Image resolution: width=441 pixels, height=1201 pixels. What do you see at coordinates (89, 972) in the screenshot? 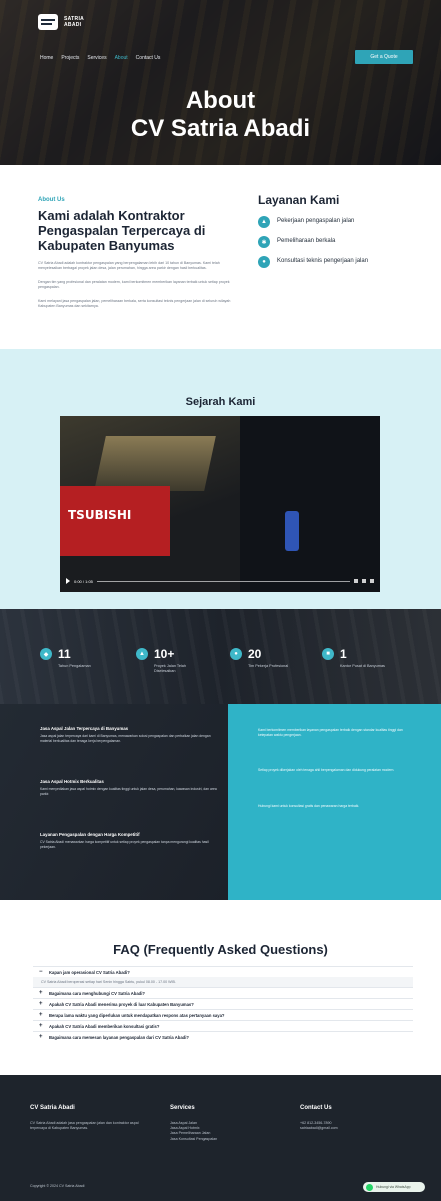
I see `faq-question: Kapan jam operasional CV Satria Abadi?` at bounding box center [89, 972].